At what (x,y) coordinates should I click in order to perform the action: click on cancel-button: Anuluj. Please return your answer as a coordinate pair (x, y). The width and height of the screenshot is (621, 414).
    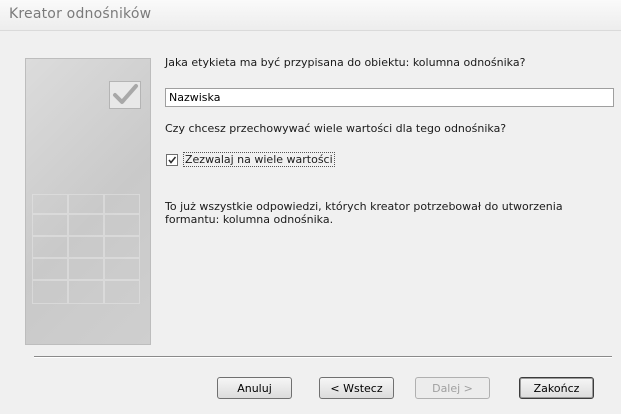
    Looking at the image, I should click on (254, 388).